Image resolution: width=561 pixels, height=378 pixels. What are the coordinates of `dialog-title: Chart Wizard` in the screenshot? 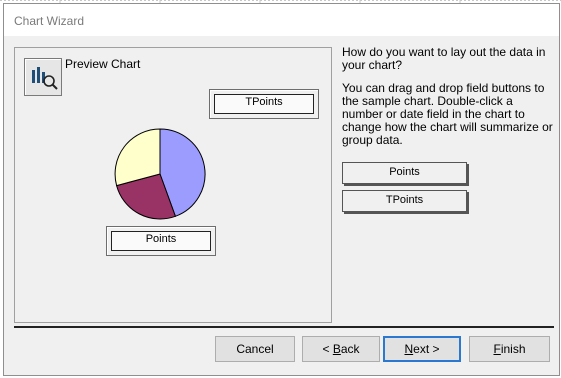 It's located at (49, 21).